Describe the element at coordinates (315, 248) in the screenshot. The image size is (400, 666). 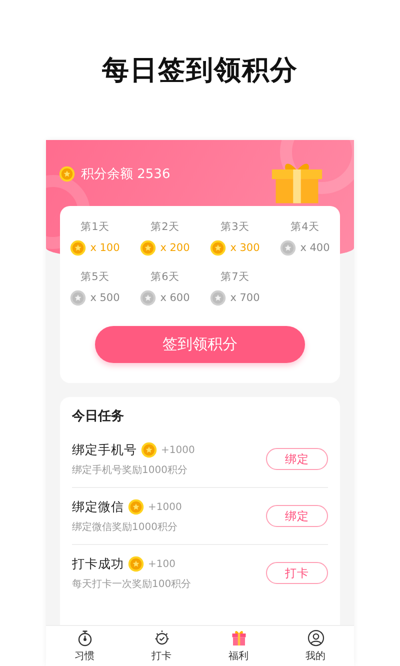
I see `reward-amount: x 400` at that location.